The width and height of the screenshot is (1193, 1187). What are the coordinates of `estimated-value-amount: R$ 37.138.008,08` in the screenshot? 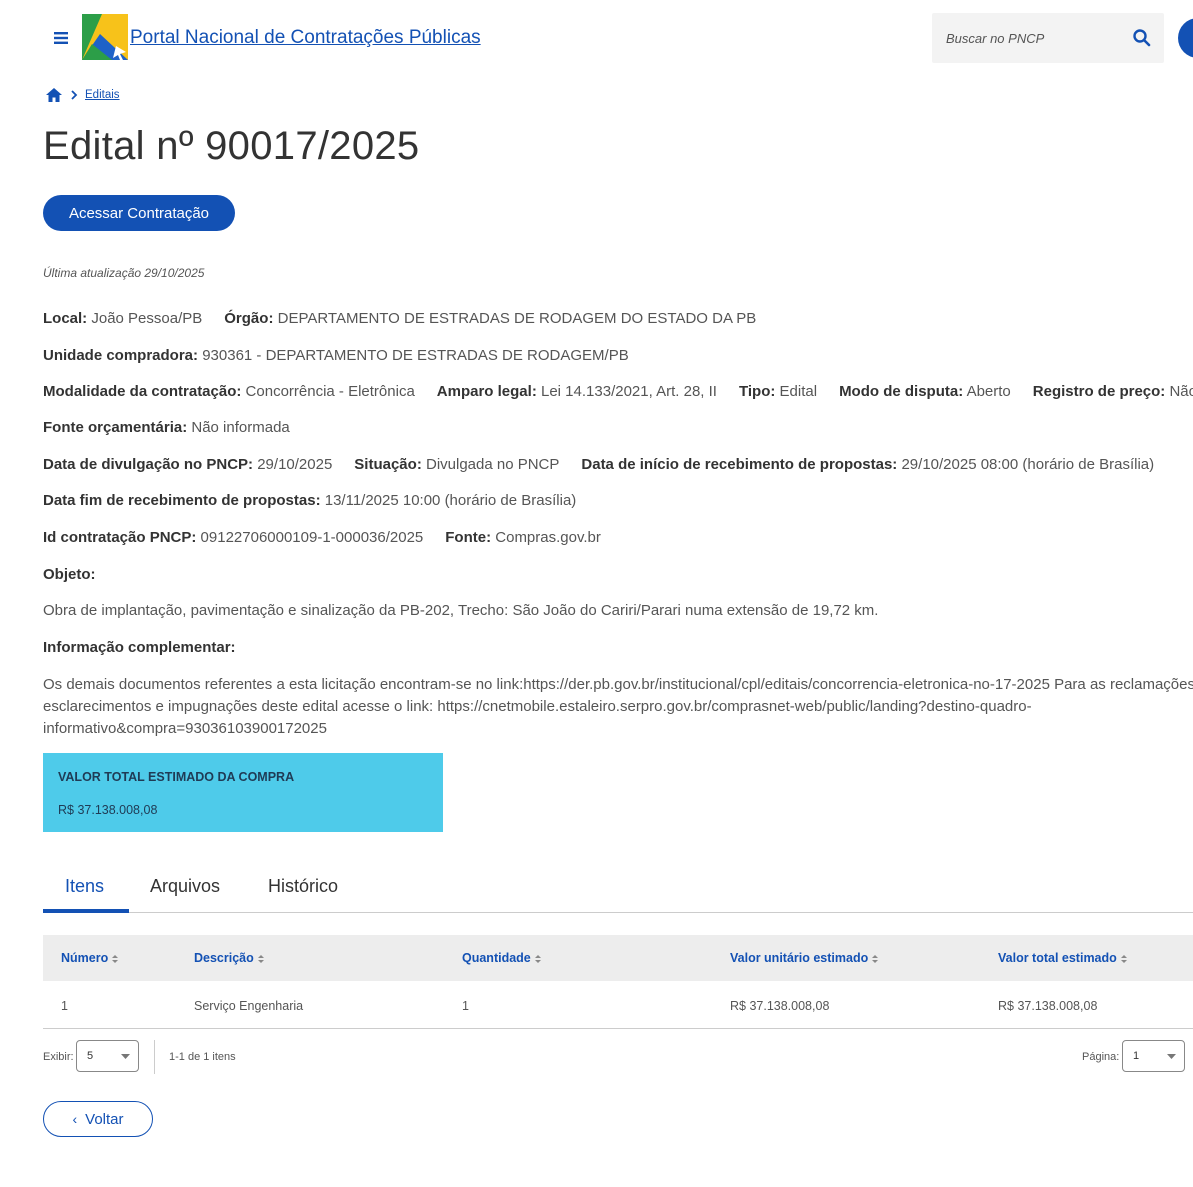 It's located at (108, 810).